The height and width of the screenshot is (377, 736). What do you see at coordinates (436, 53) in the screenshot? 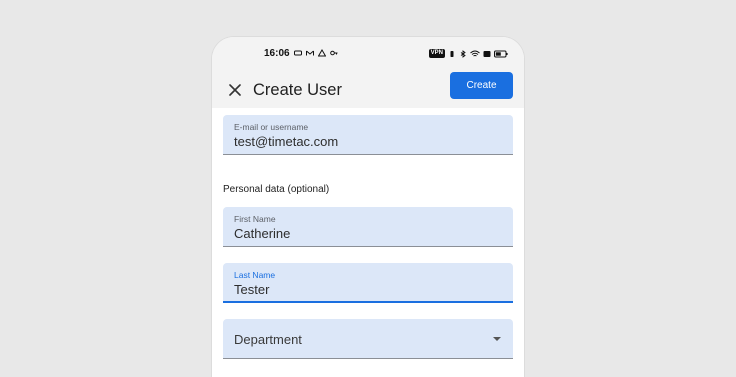
I see `vpn-badge: VPN` at bounding box center [436, 53].